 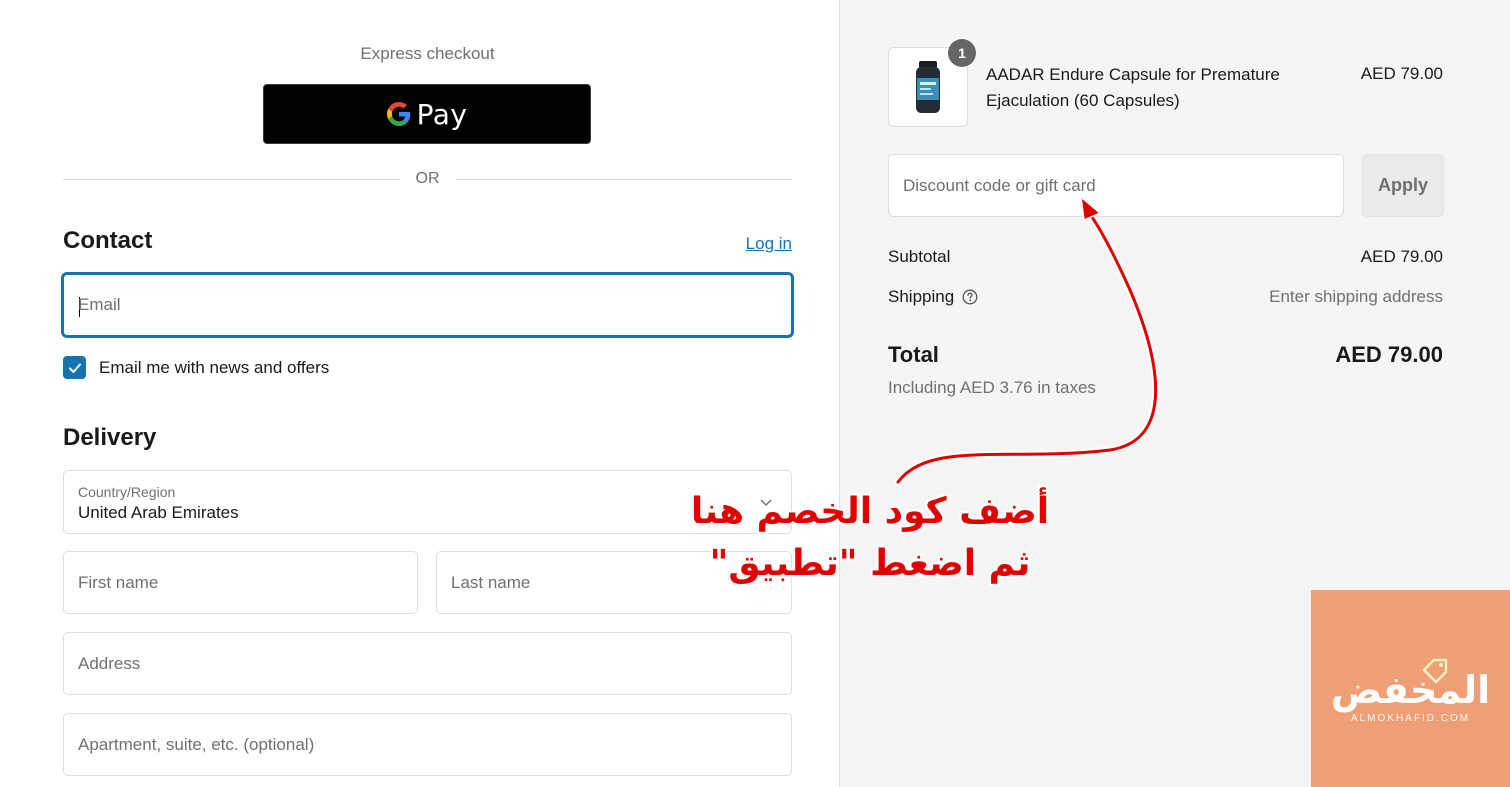 What do you see at coordinates (109, 663) in the screenshot?
I see `address-placeholder: Address` at bounding box center [109, 663].